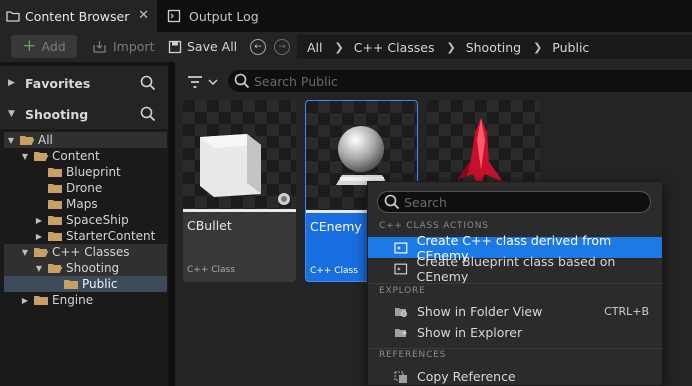 Image resolution: width=692 pixels, height=386 pixels. What do you see at coordinates (480, 311) in the screenshot?
I see `menu-item-label: Show in Folder View` at bounding box center [480, 311].